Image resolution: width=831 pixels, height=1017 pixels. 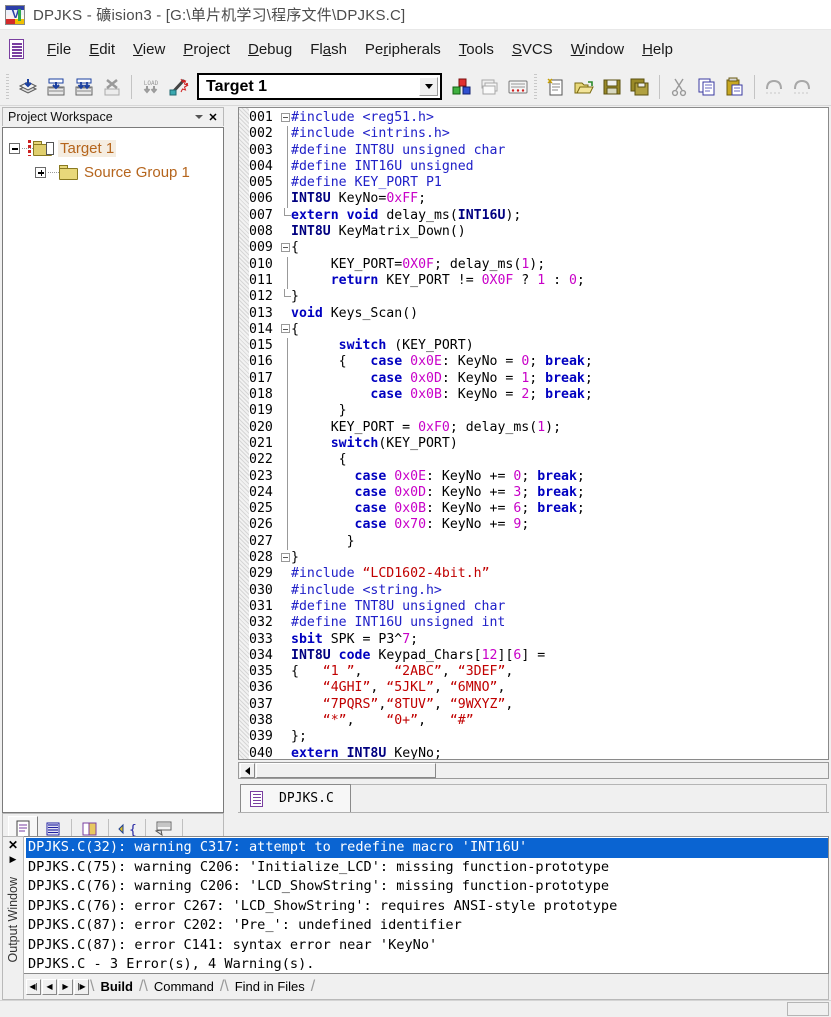 What do you see at coordinates (427, 964) in the screenshot?
I see `output-line: DPJKS.C - 3 Error(s), 4 Warning(s).` at bounding box center [427, 964].